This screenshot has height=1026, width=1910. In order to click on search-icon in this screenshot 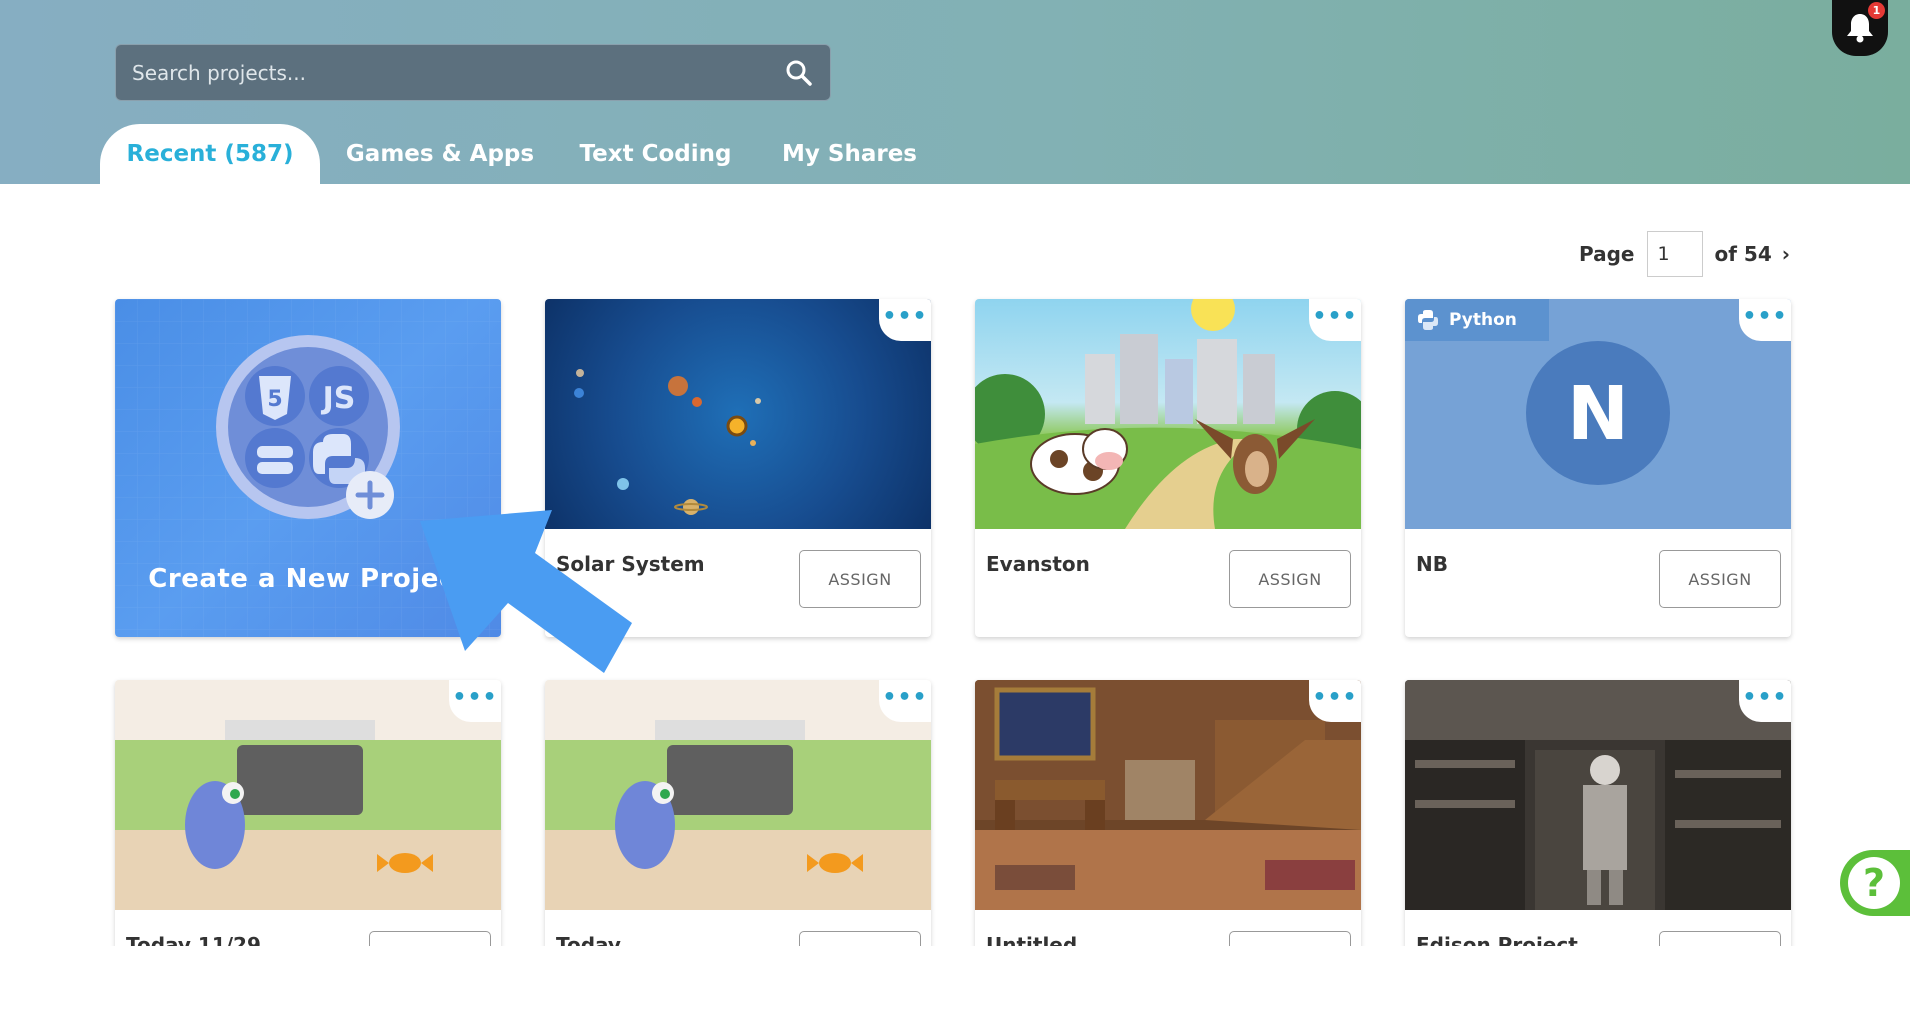, I will do `click(799, 73)`.